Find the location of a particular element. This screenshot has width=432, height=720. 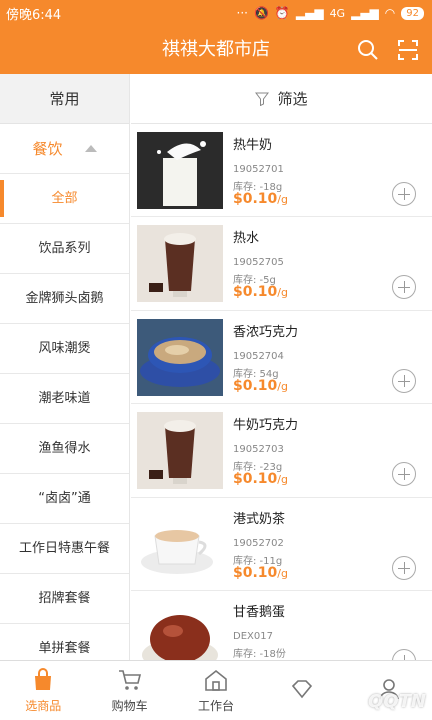

signal-icon-2: ▂▄▆ is located at coordinates (365, 13).